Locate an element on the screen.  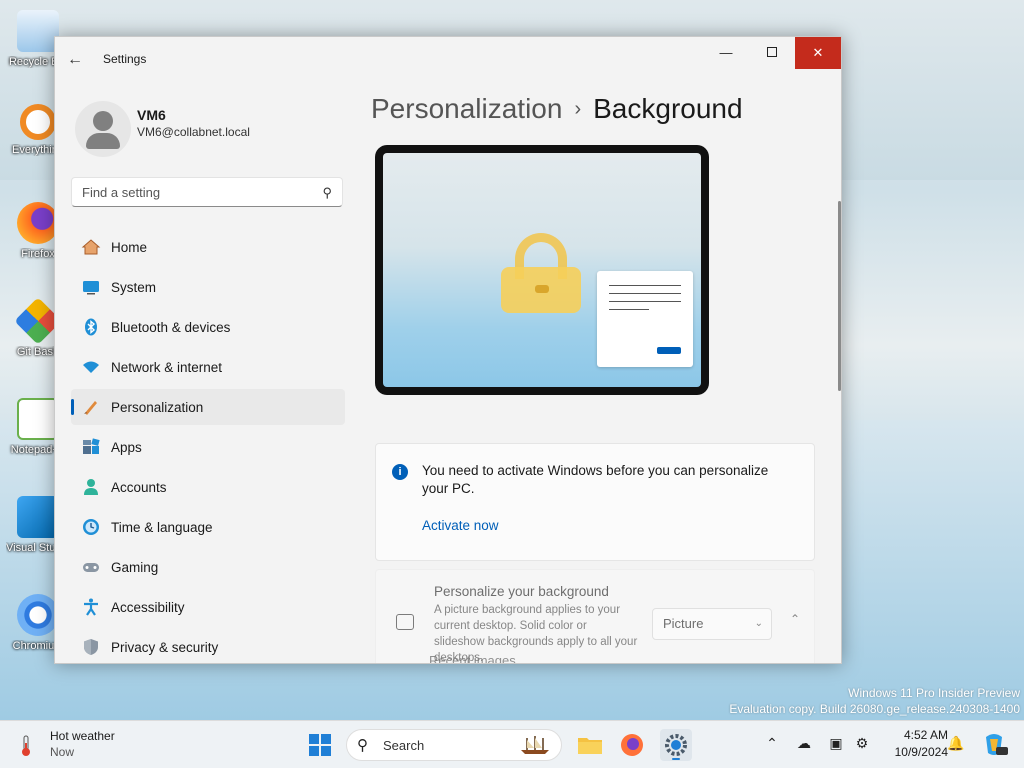
background-preview is located at coordinates (542, 270).